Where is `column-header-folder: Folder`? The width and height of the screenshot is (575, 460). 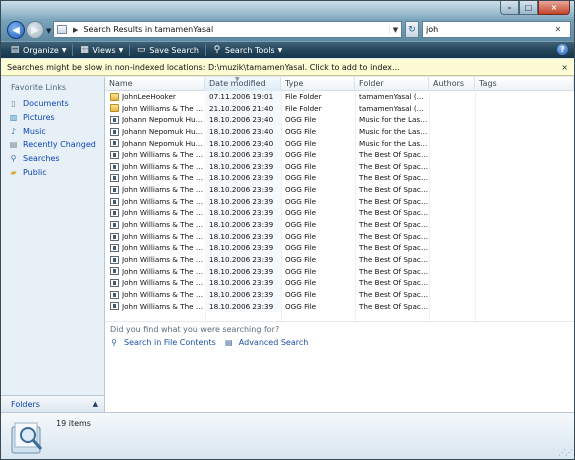 column-header-folder: Folder is located at coordinates (392, 84).